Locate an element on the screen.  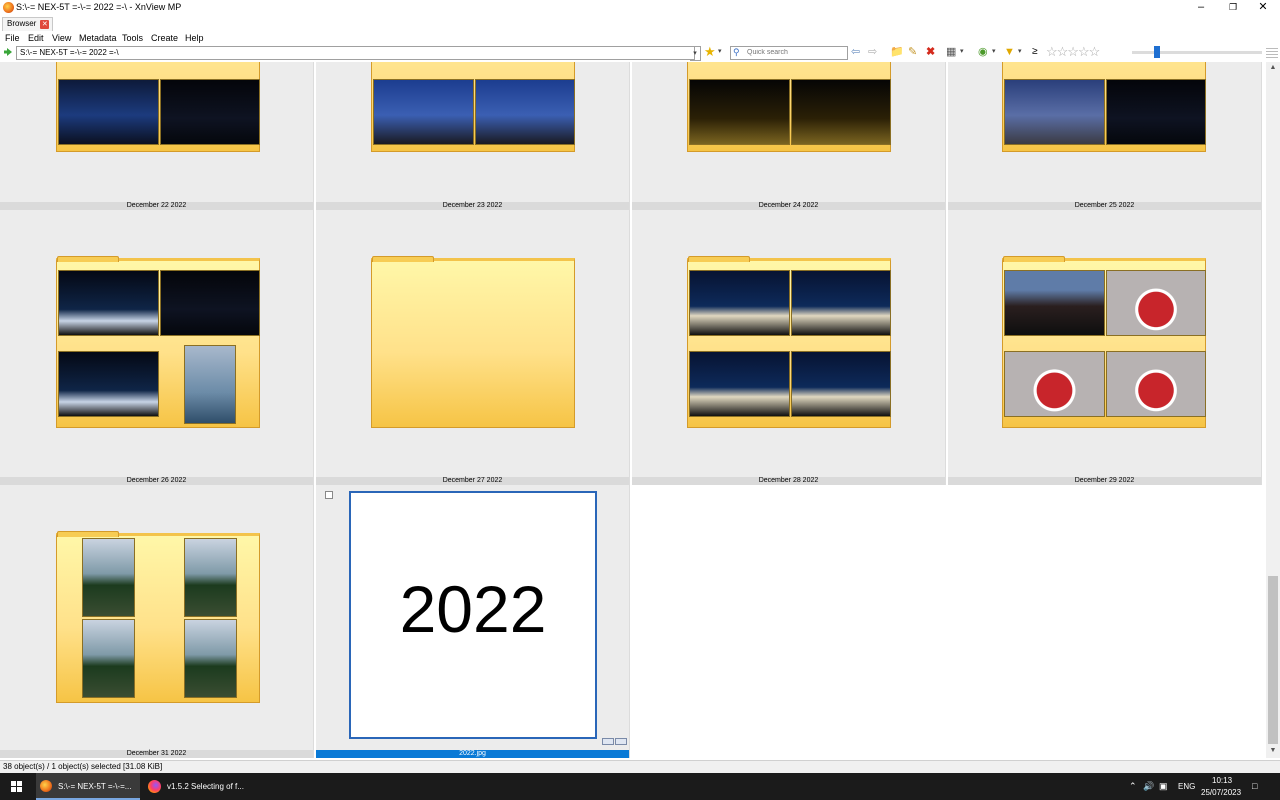
forward-icon: ⇨ is located at coordinates (872, 52).